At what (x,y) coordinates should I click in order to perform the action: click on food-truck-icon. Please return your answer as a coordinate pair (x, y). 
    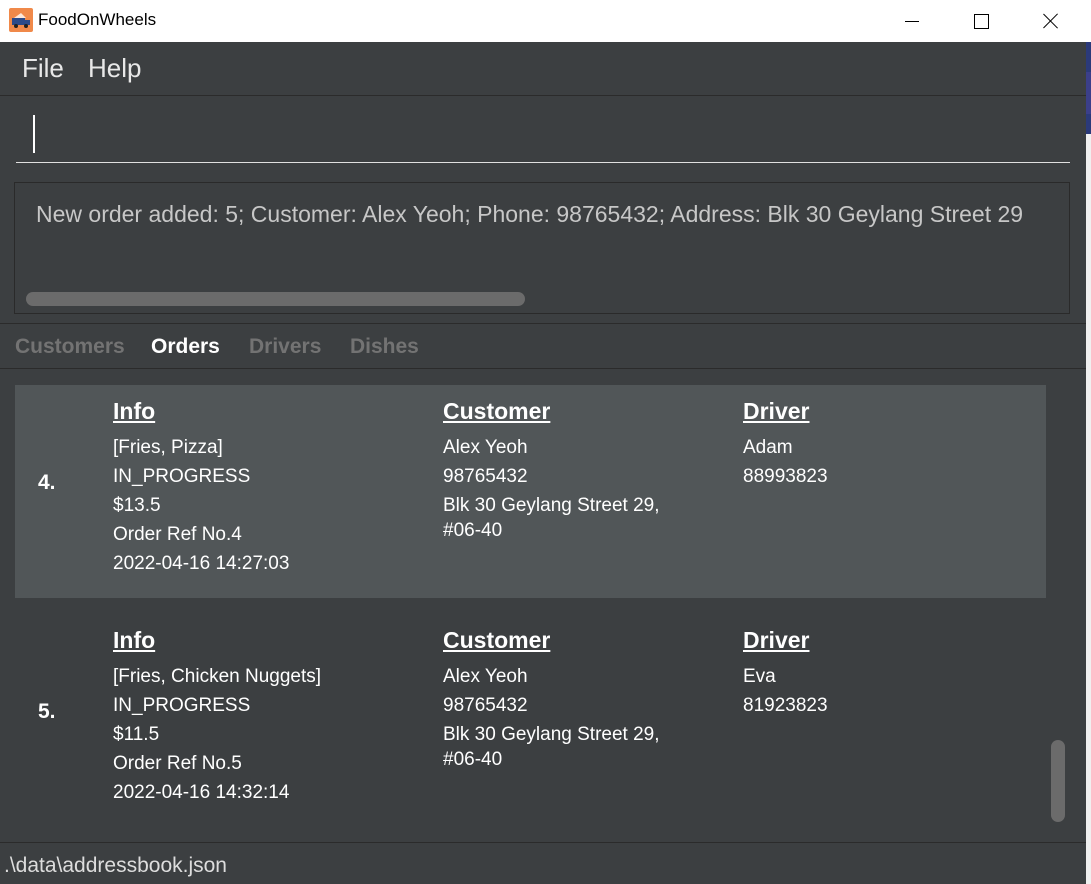
    Looking at the image, I should click on (21, 20).